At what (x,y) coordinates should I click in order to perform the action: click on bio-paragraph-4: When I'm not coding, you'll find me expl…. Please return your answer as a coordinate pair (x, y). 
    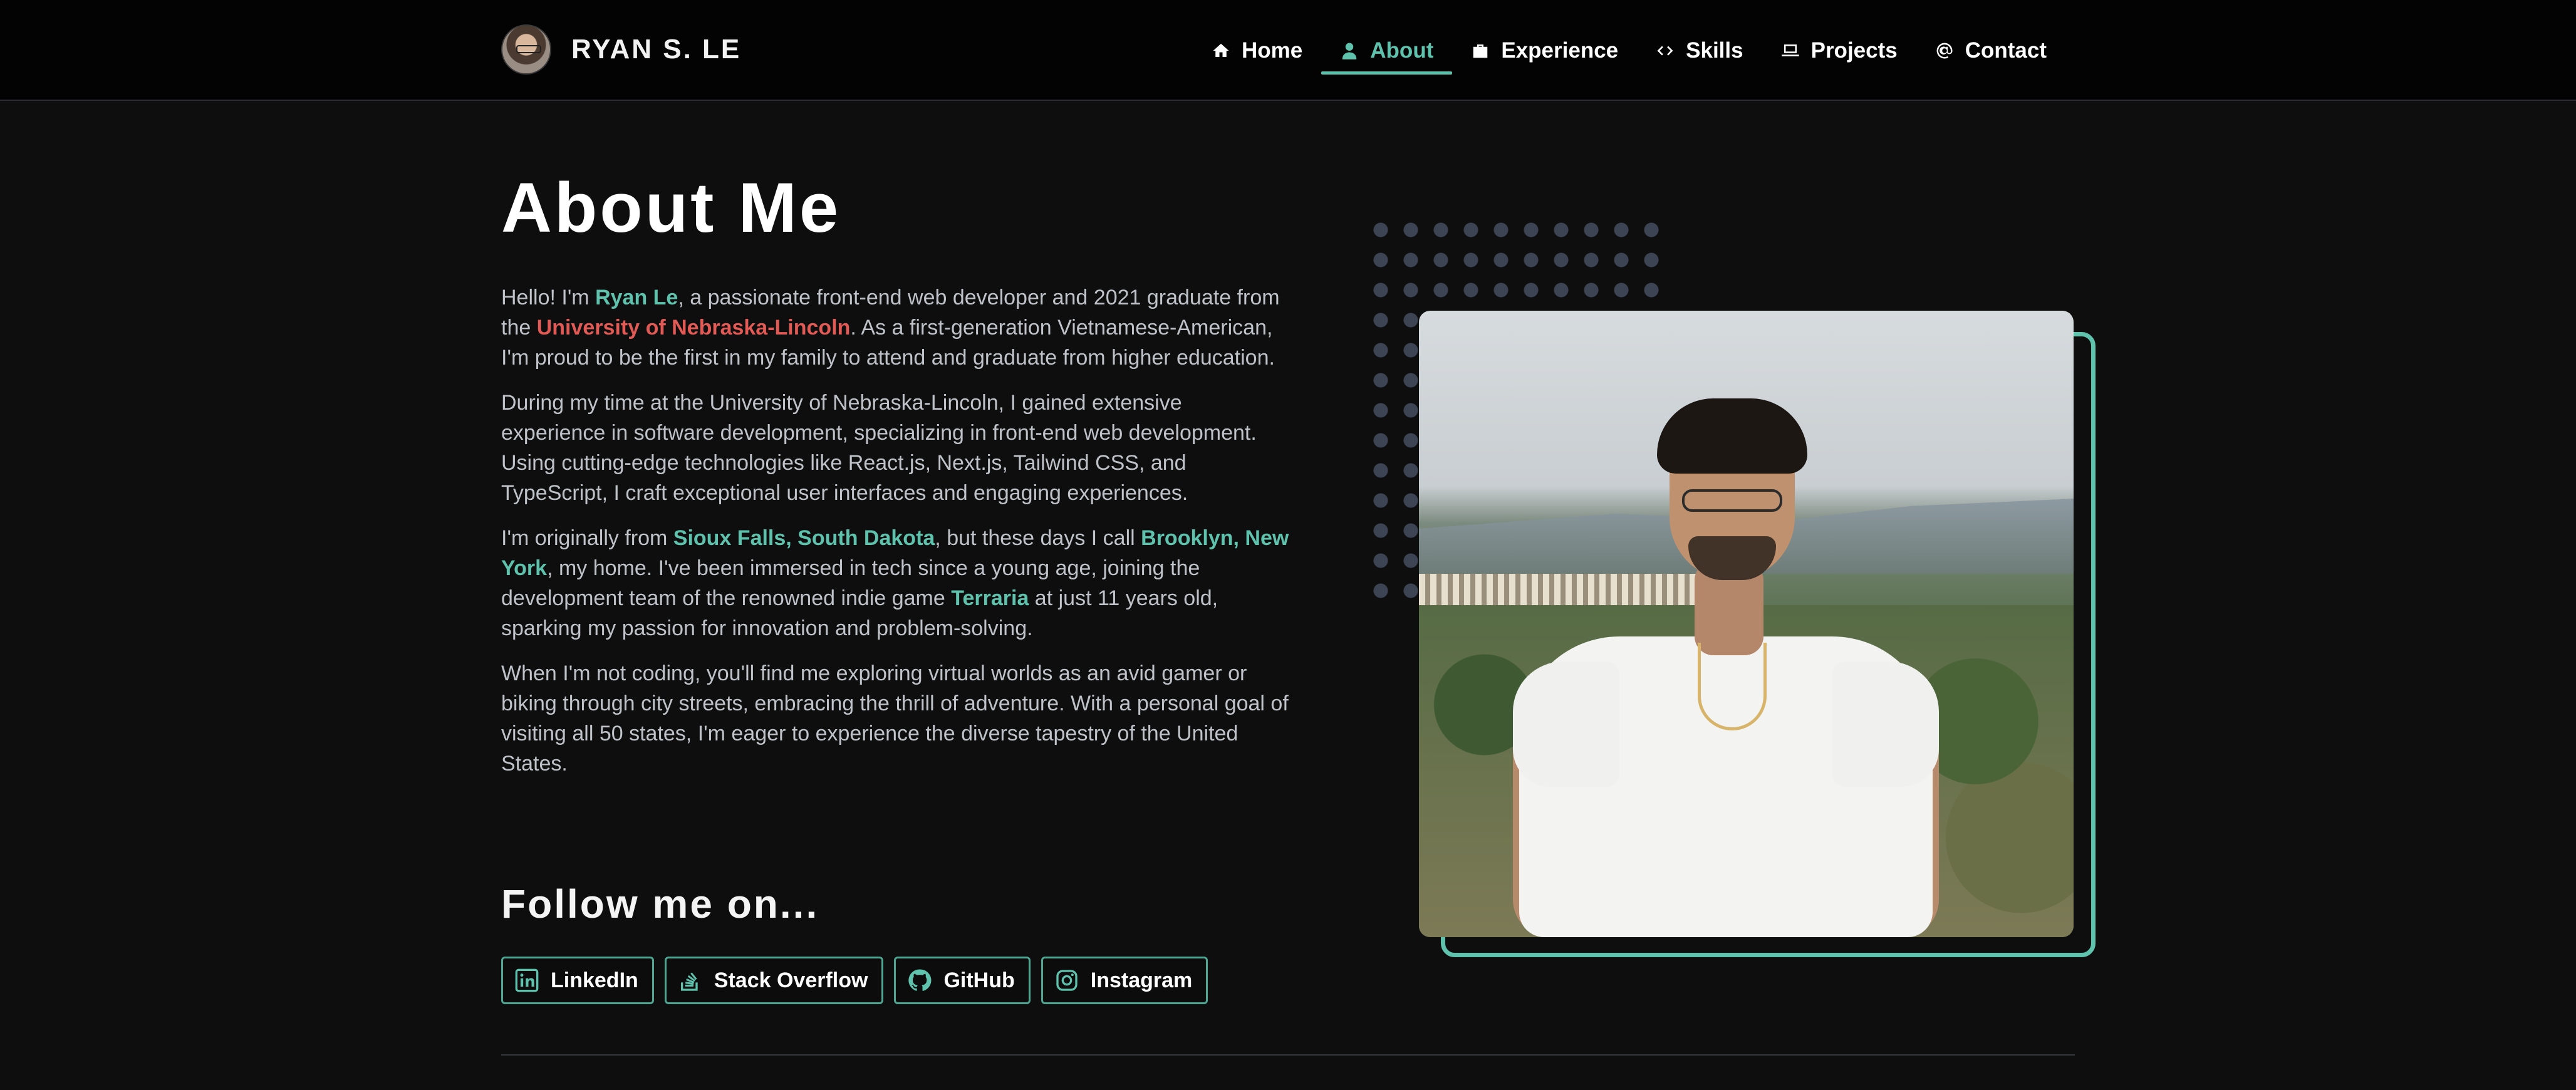
    Looking at the image, I should click on (895, 719).